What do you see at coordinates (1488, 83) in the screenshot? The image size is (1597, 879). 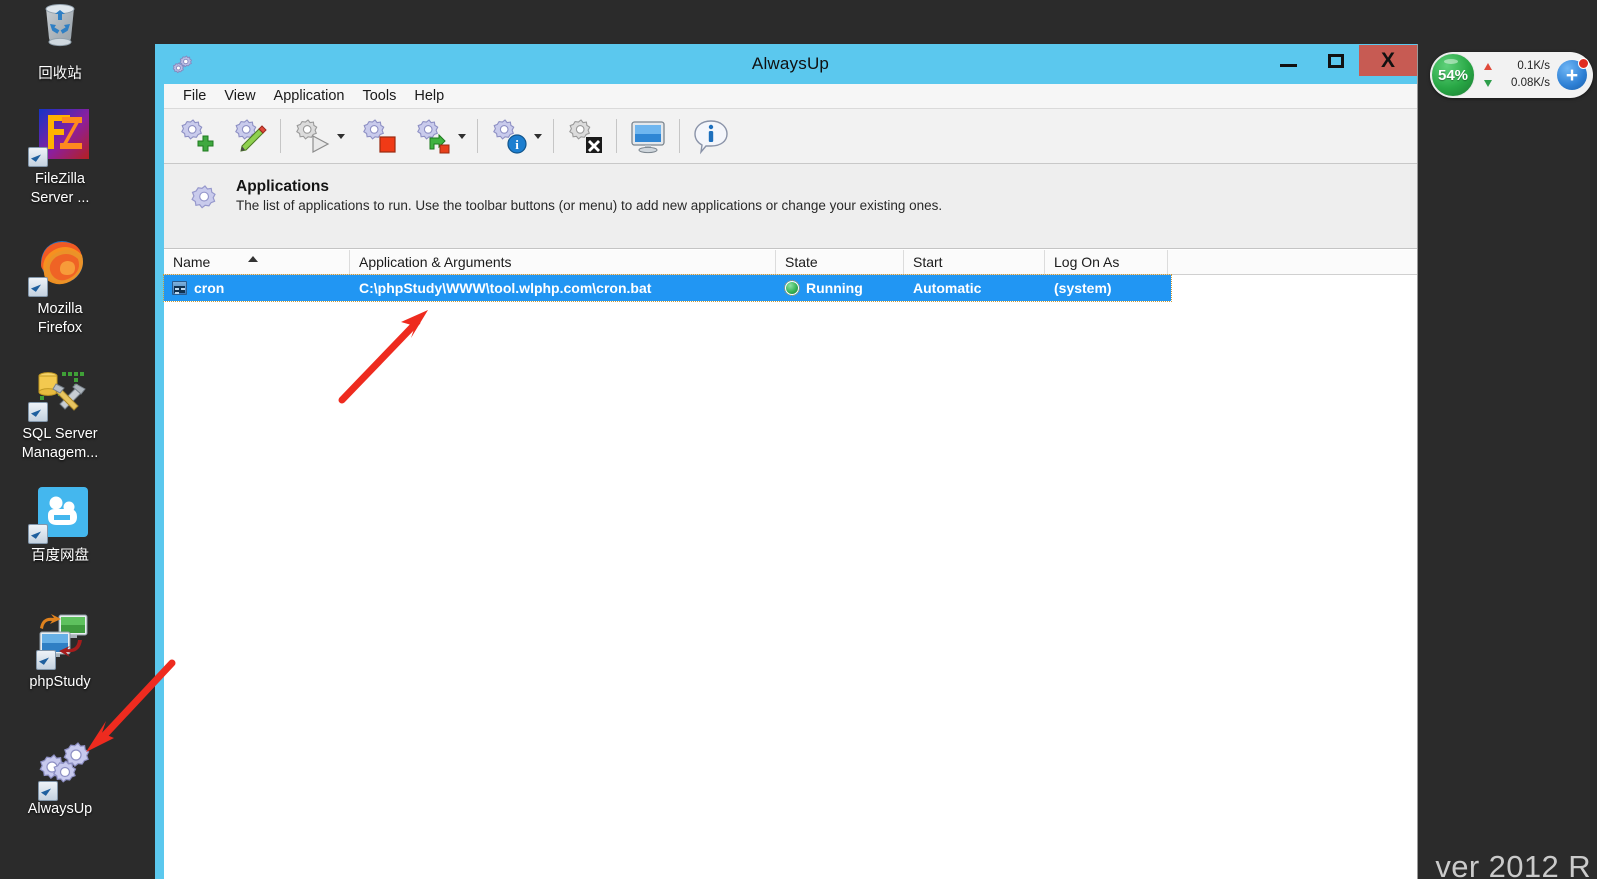 I see `download-arrow-icon` at bounding box center [1488, 83].